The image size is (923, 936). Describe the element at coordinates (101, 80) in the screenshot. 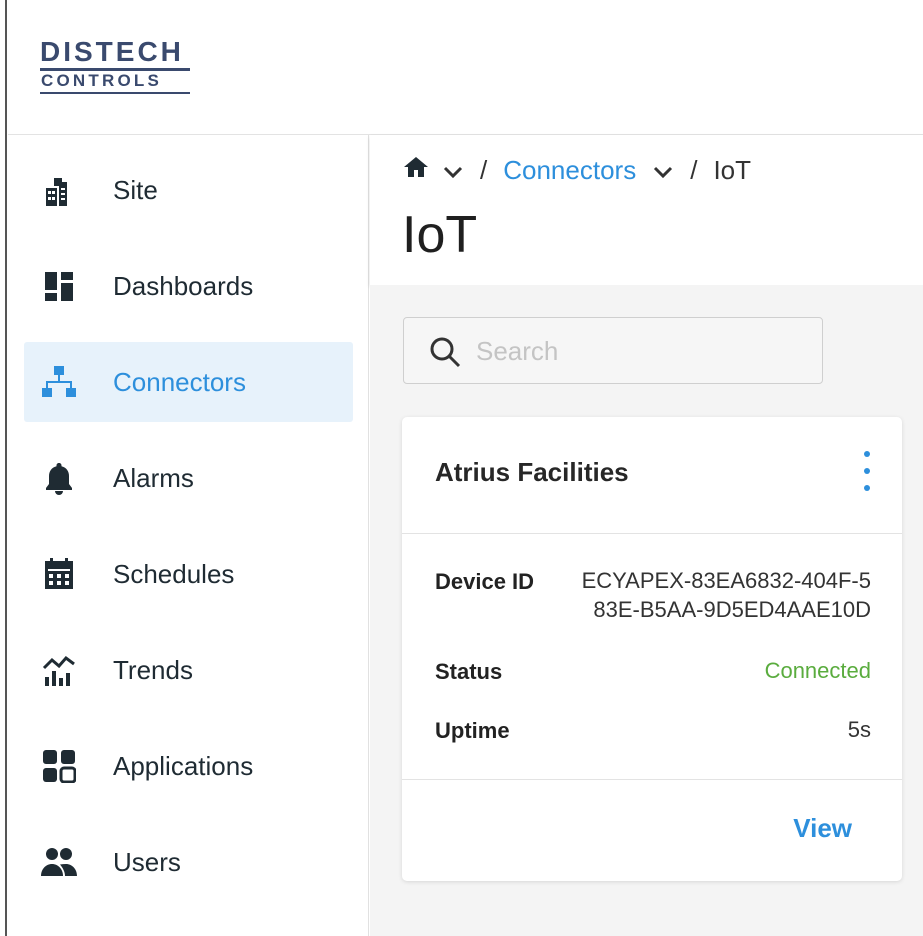

I see `logo-line-2: CONTROLS` at that location.